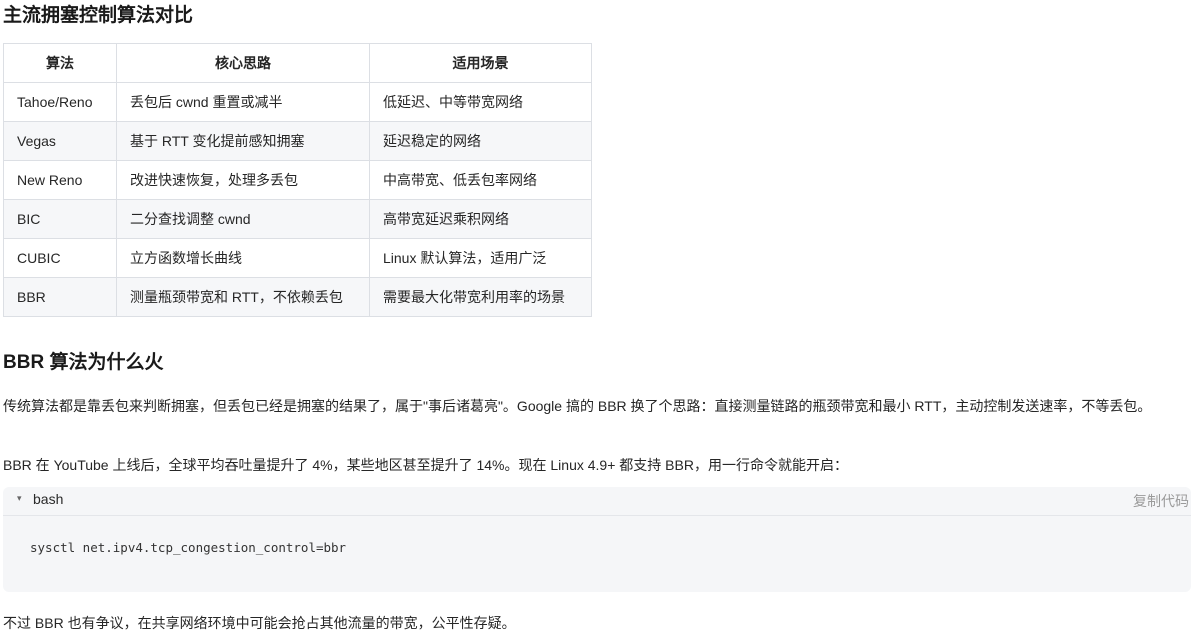 The width and height of the screenshot is (1194, 636). What do you see at coordinates (60, 297) in the screenshot?
I see `table-cell: BBR` at bounding box center [60, 297].